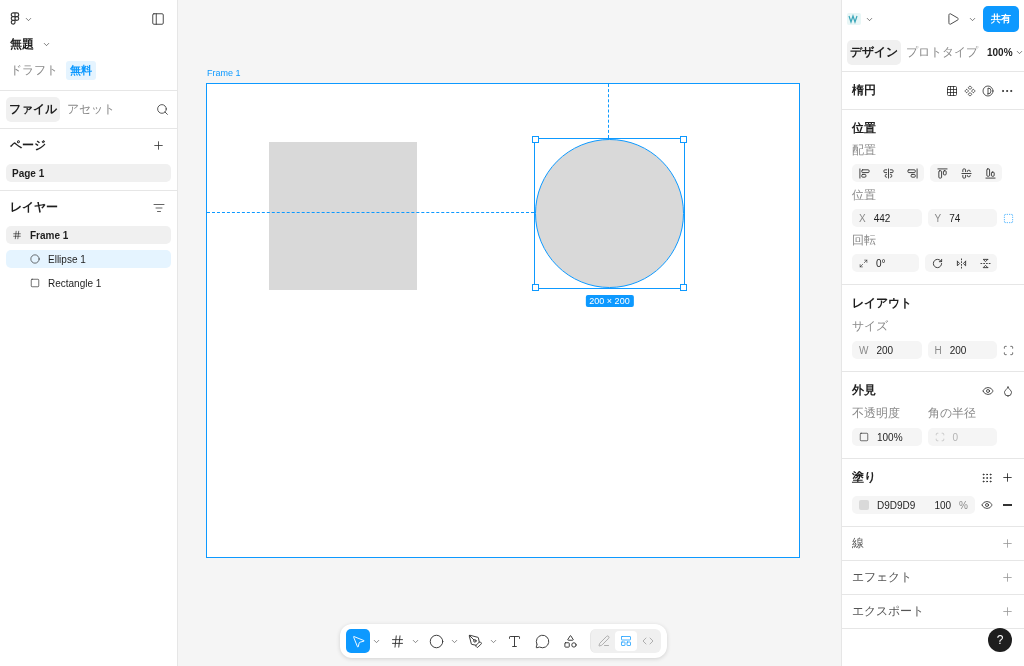 Image resolution: width=1024 pixels, height=666 pixels. I want to click on inspector-tab: プロトタイプ, so click(942, 52).